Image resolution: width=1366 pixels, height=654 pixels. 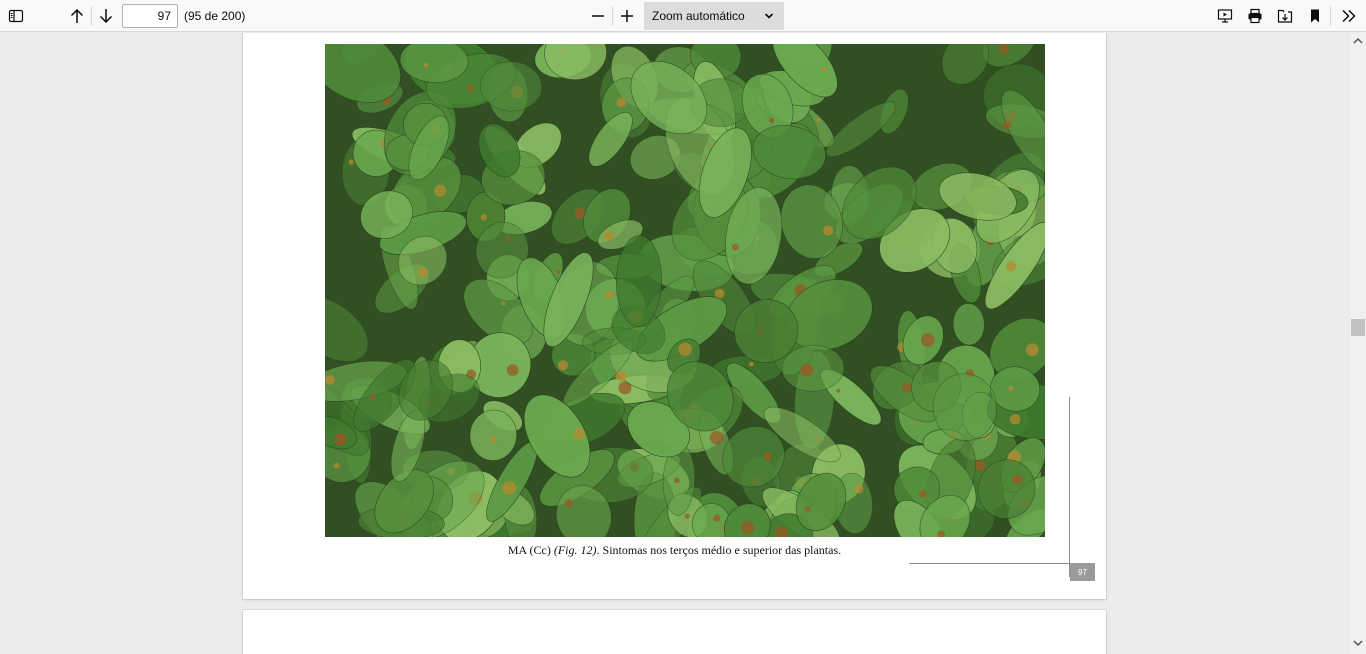 I want to click on bookmark-icon, so click(x=1315, y=16).